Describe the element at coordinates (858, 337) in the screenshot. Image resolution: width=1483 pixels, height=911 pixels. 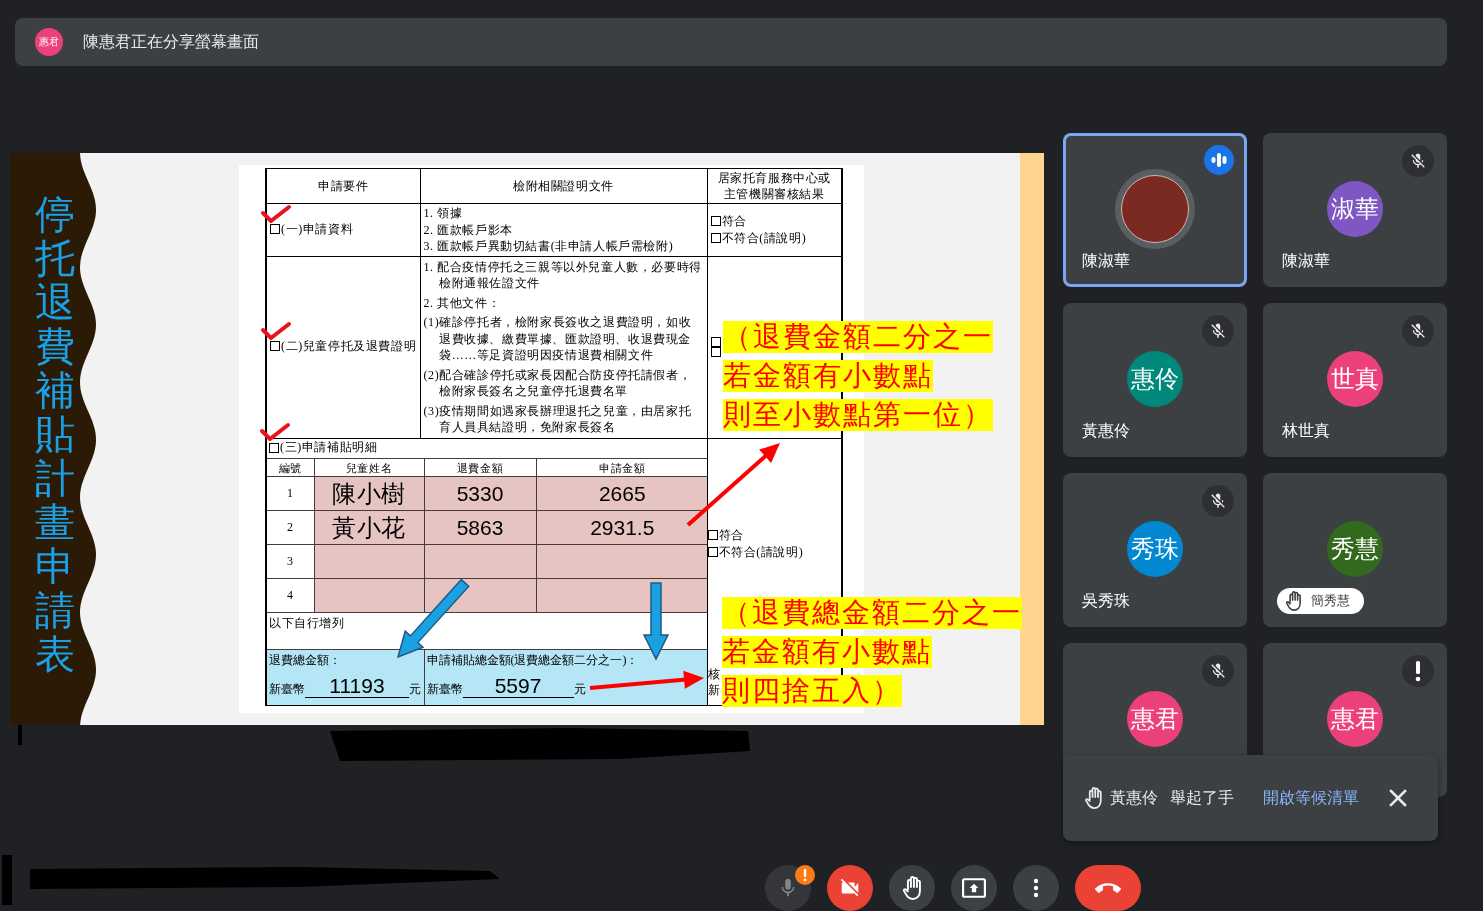
I see `annotation-text: （退費金額二分之一` at that location.